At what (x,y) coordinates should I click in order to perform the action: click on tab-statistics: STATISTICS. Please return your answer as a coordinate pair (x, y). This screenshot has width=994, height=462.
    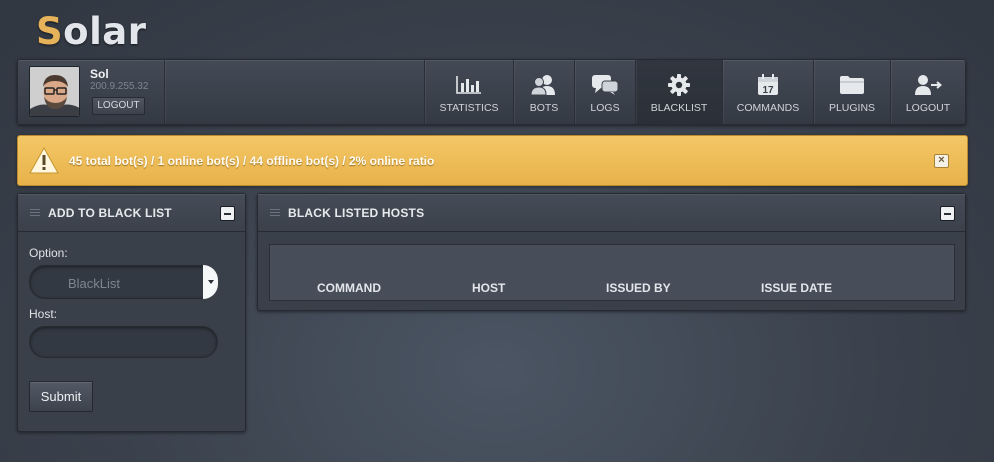
    Looking at the image, I should click on (468, 92).